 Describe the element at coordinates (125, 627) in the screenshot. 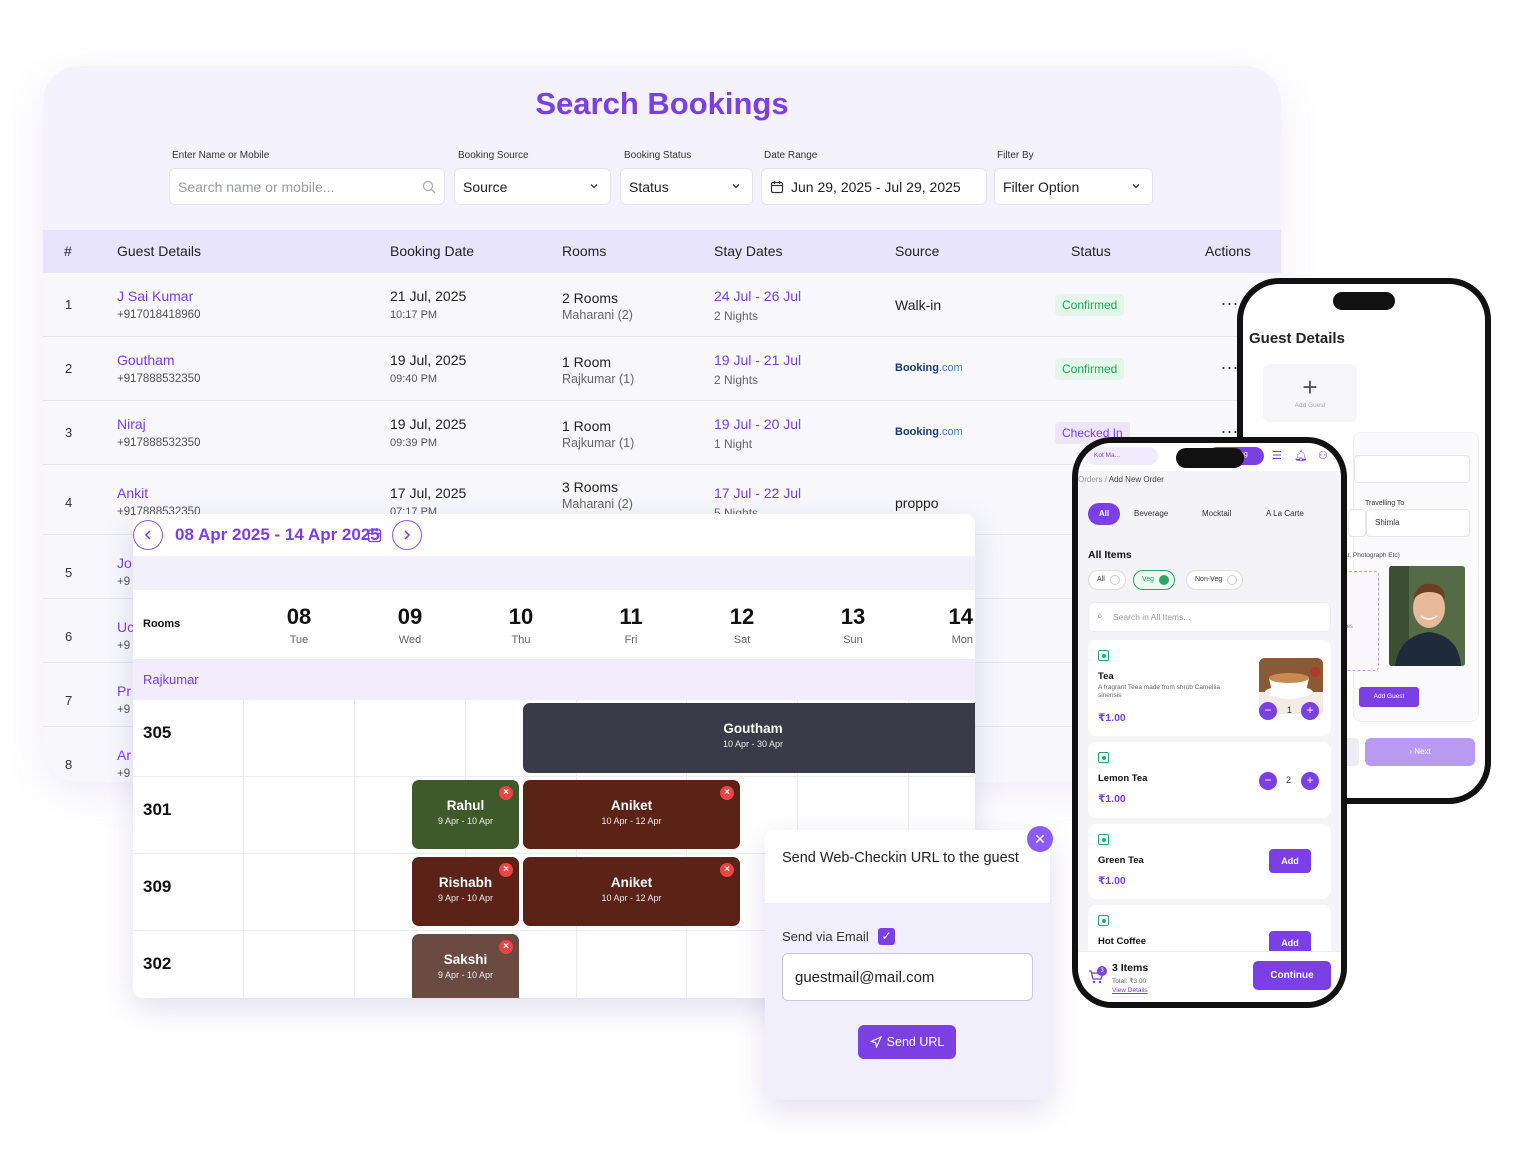

I see `guest-name: Uc` at that location.